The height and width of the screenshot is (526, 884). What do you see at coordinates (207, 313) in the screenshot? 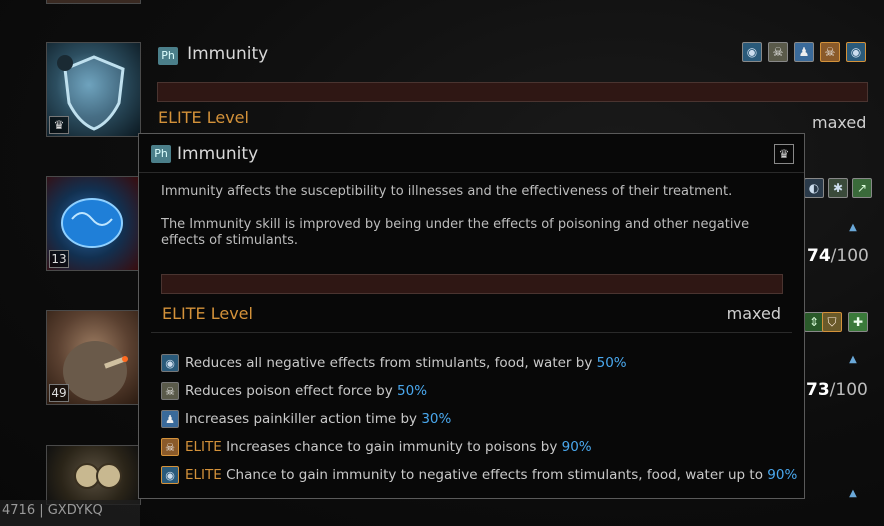
I see `tooltip-elite-label: ELITE Level` at bounding box center [207, 313].